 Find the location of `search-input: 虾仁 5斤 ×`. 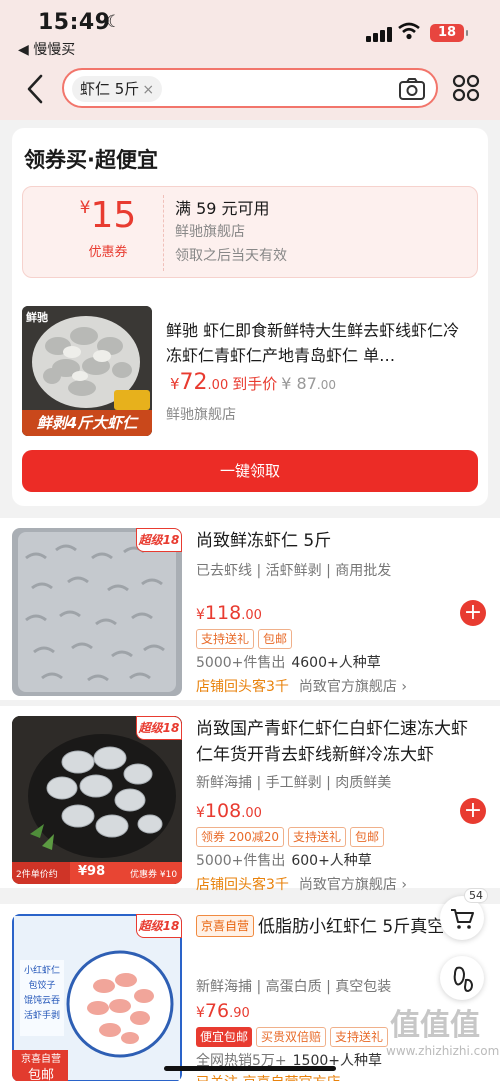

search-input: 虾仁 5斤 × is located at coordinates (250, 88).